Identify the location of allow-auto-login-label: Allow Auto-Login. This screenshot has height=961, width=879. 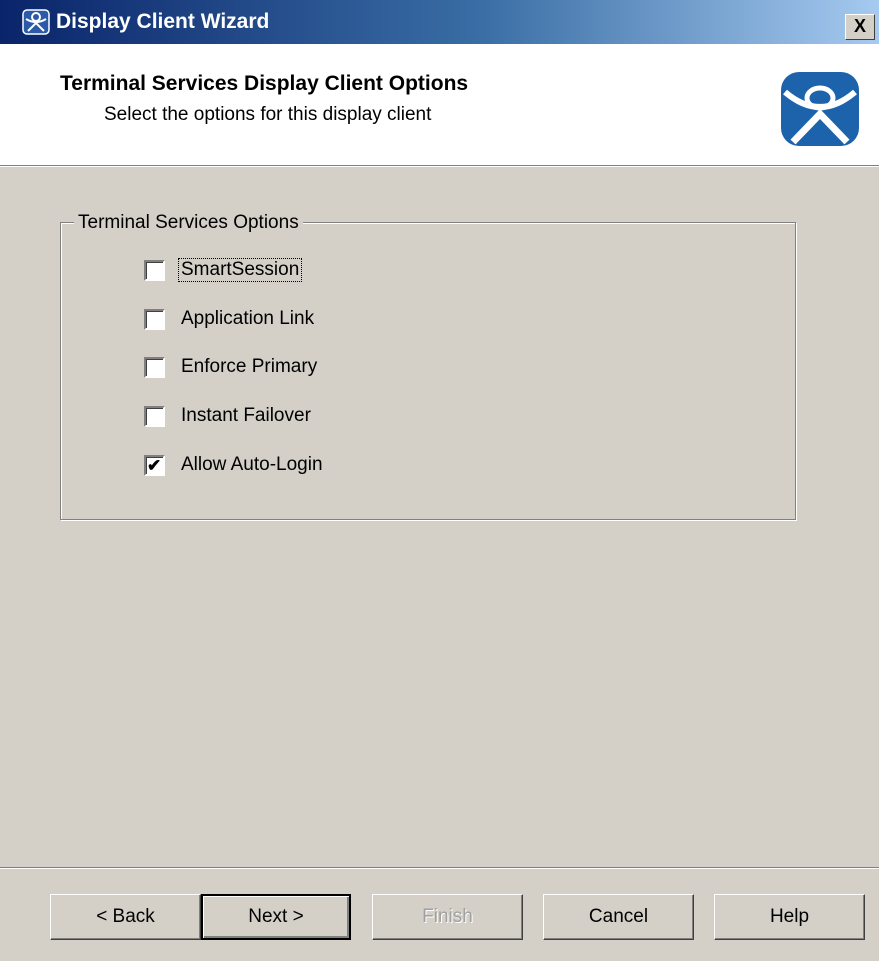
(252, 465).